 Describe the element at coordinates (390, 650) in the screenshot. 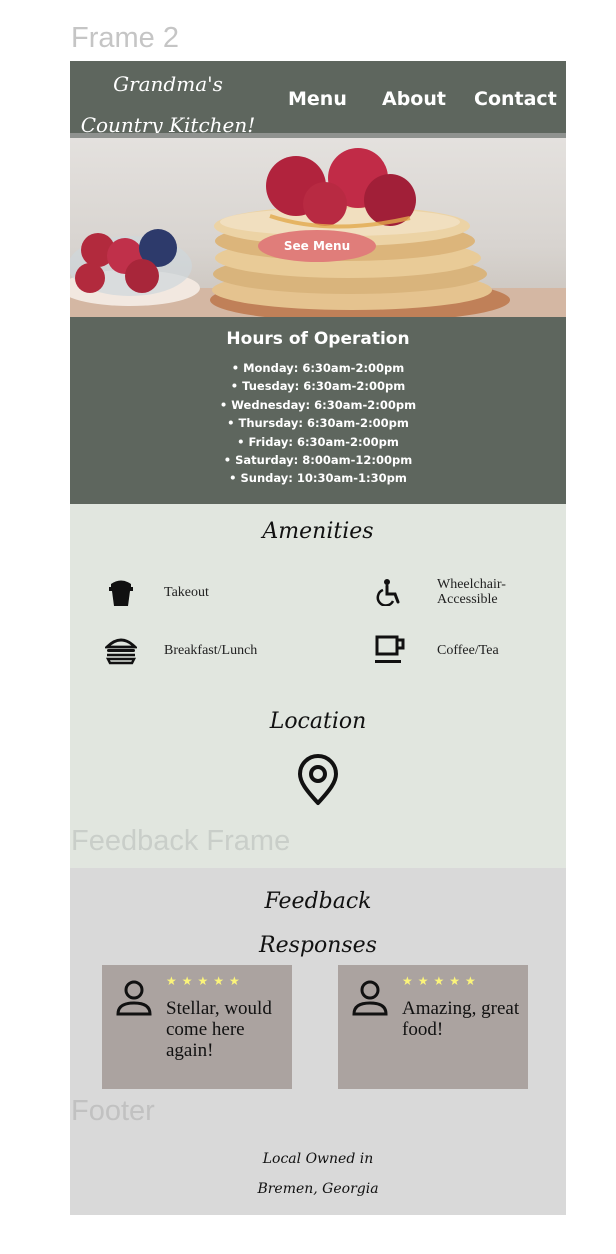

I see `coffee-mug-icon` at that location.